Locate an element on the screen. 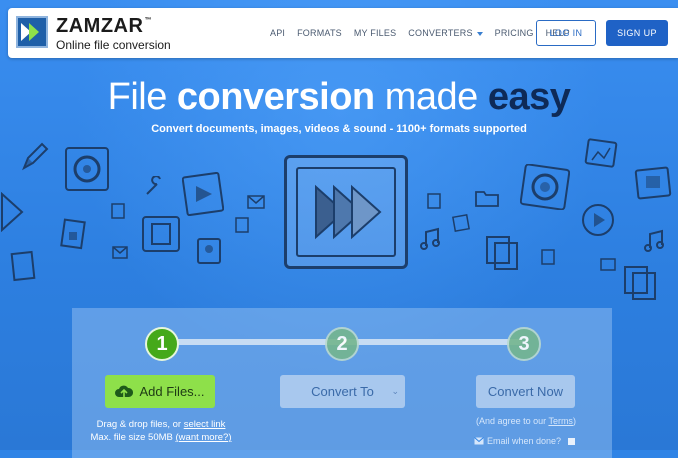 The height and width of the screenshot is (458, 678). nav-link-converters-label: CONVERTERS is located at coordinates (440, 33).